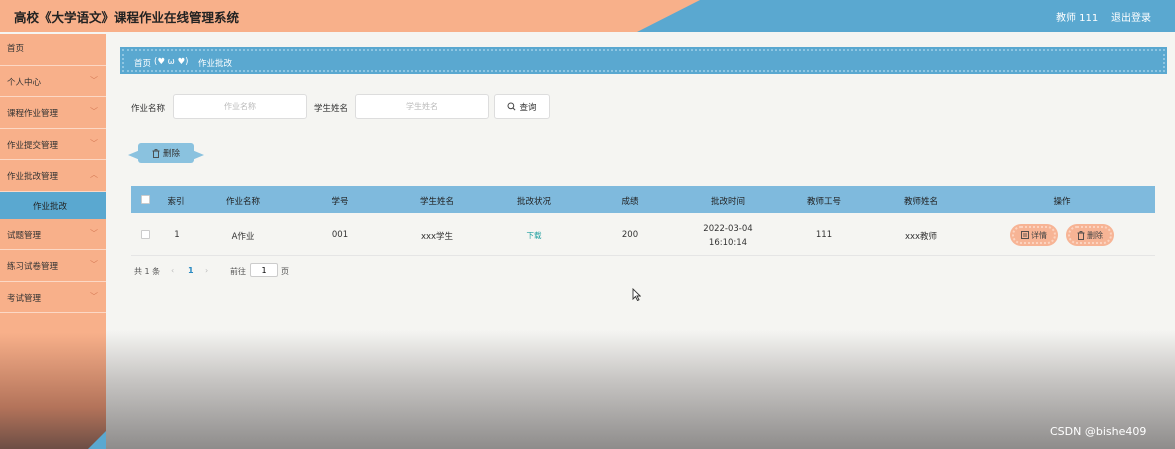 Image resolution: width=1175 pixels, height=449 pixels. Describe the element at coordinates (264, 270) in the screenshot. I see `goto-page-input` at that location.